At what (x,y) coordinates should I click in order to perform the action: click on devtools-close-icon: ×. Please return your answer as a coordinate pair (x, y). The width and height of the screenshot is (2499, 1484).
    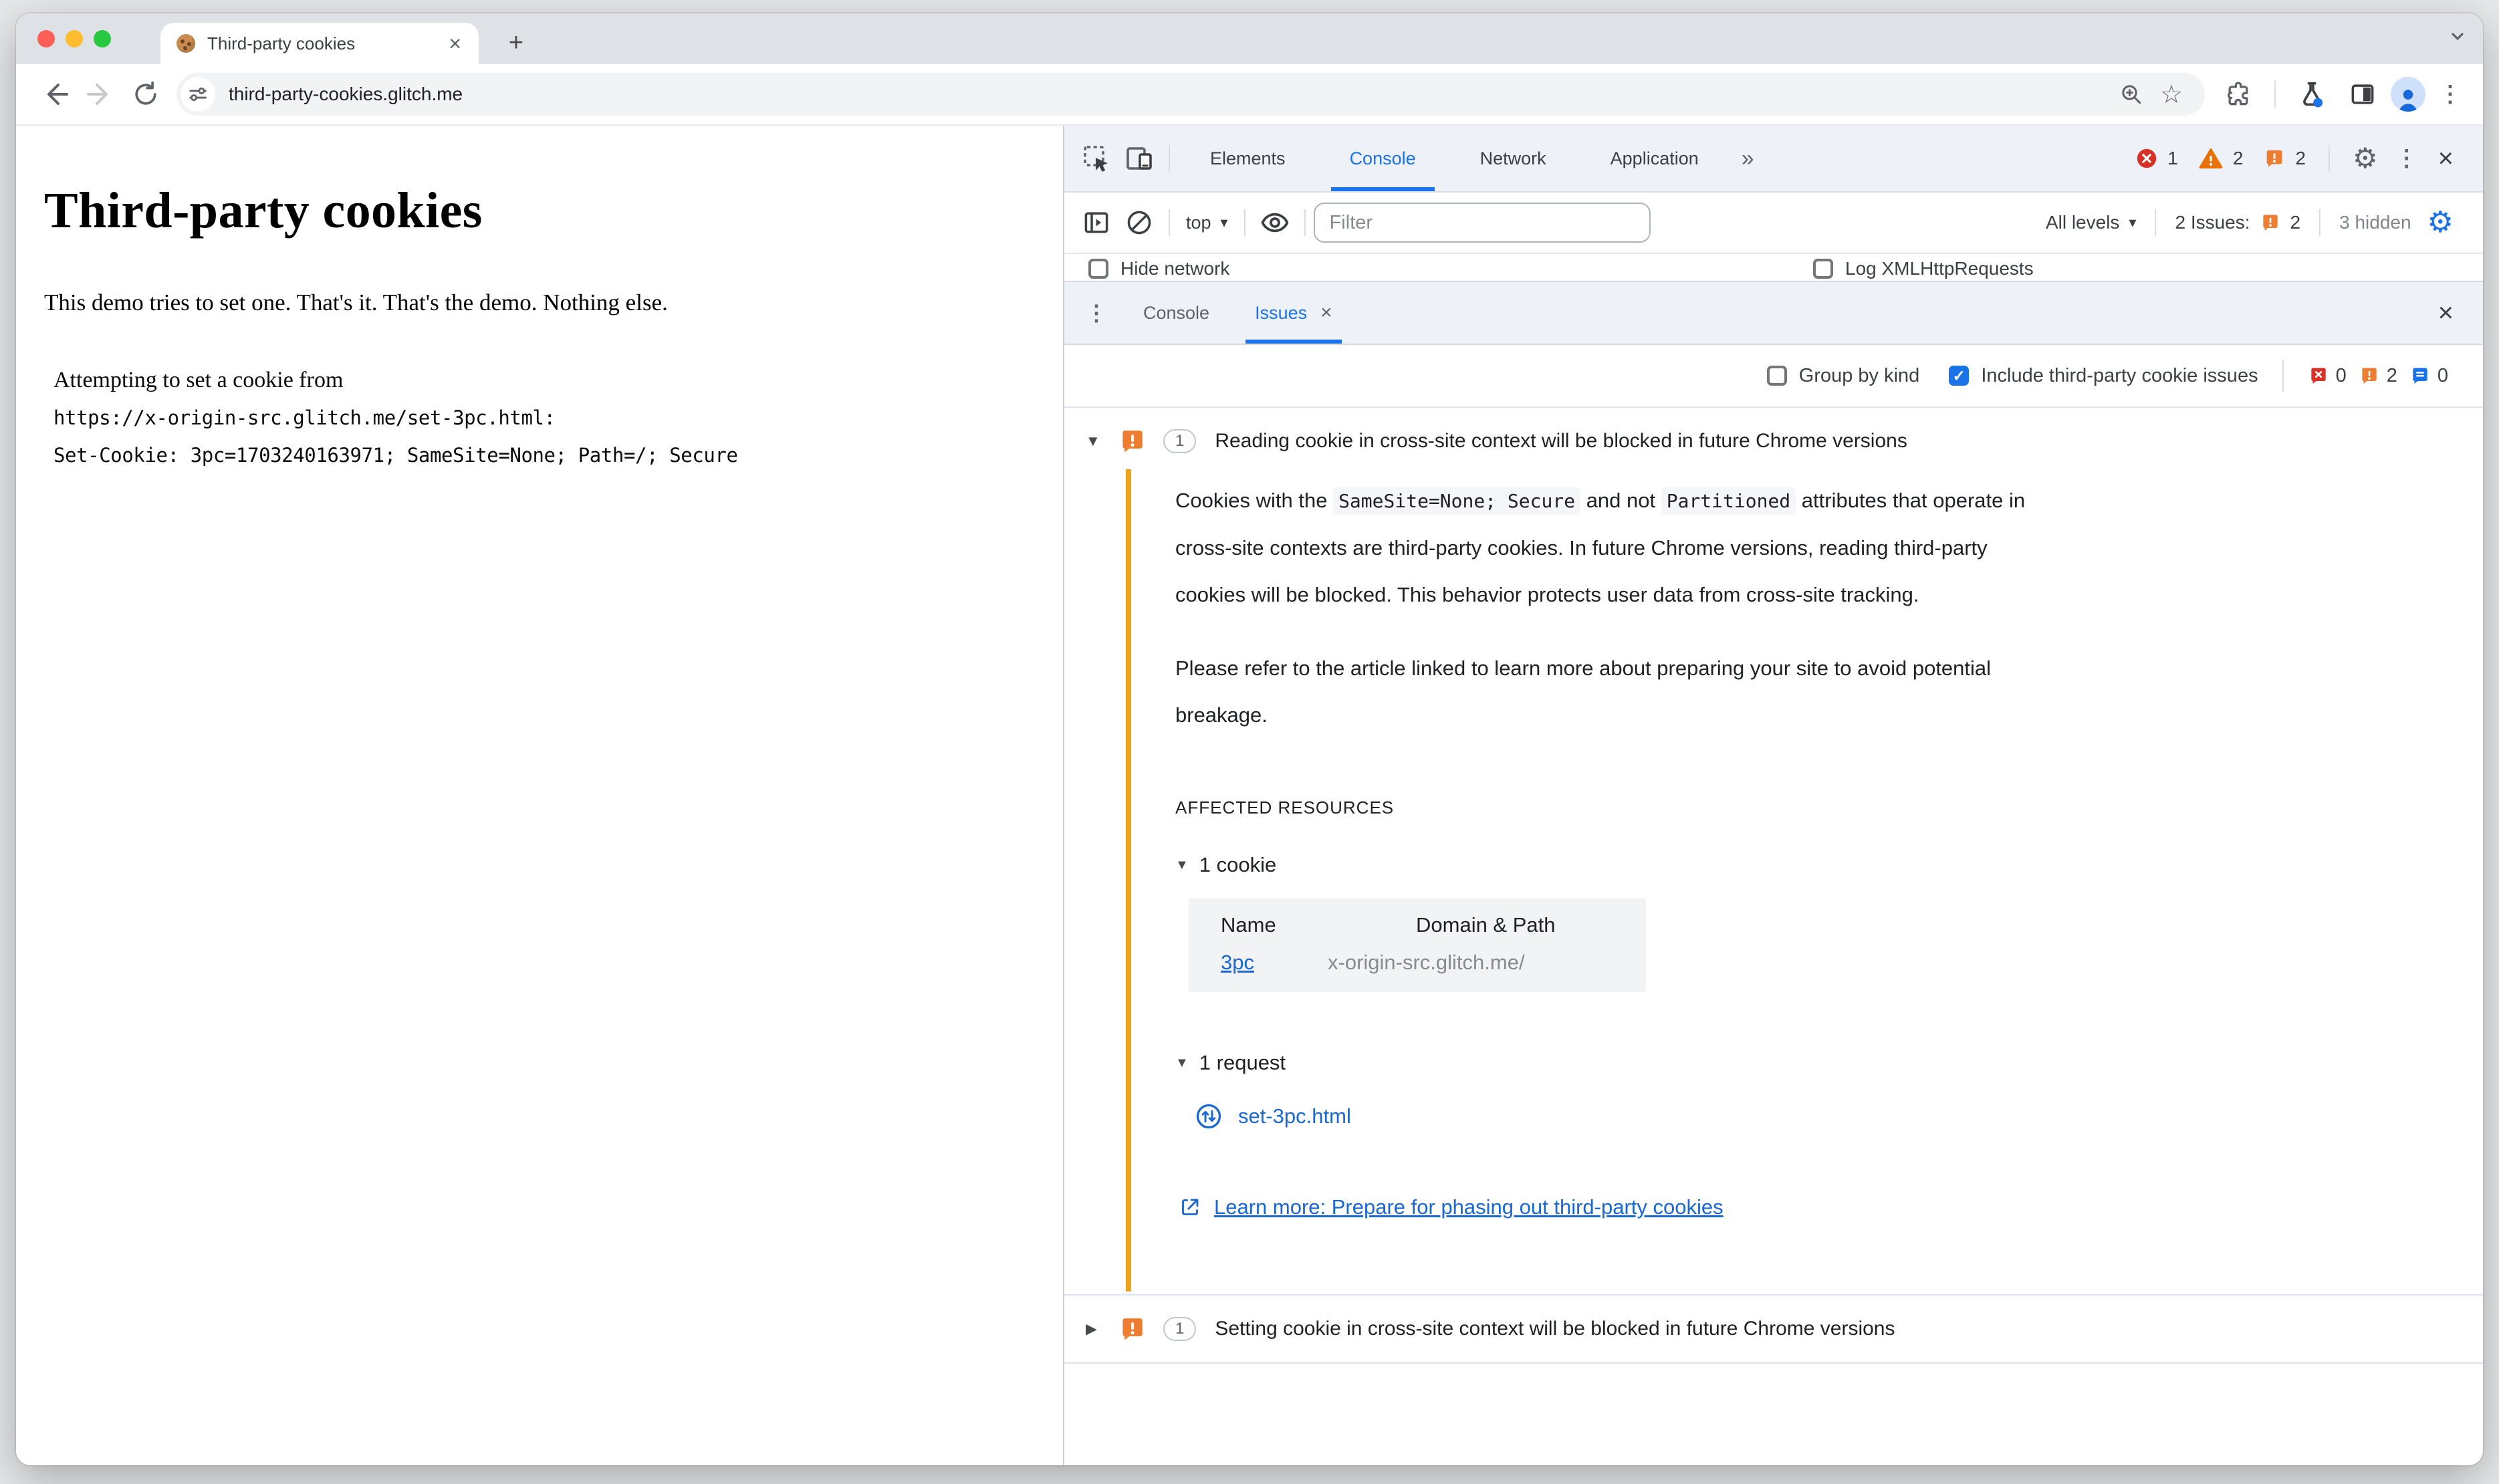
    Looking at the image, I should click on (2445, 159).